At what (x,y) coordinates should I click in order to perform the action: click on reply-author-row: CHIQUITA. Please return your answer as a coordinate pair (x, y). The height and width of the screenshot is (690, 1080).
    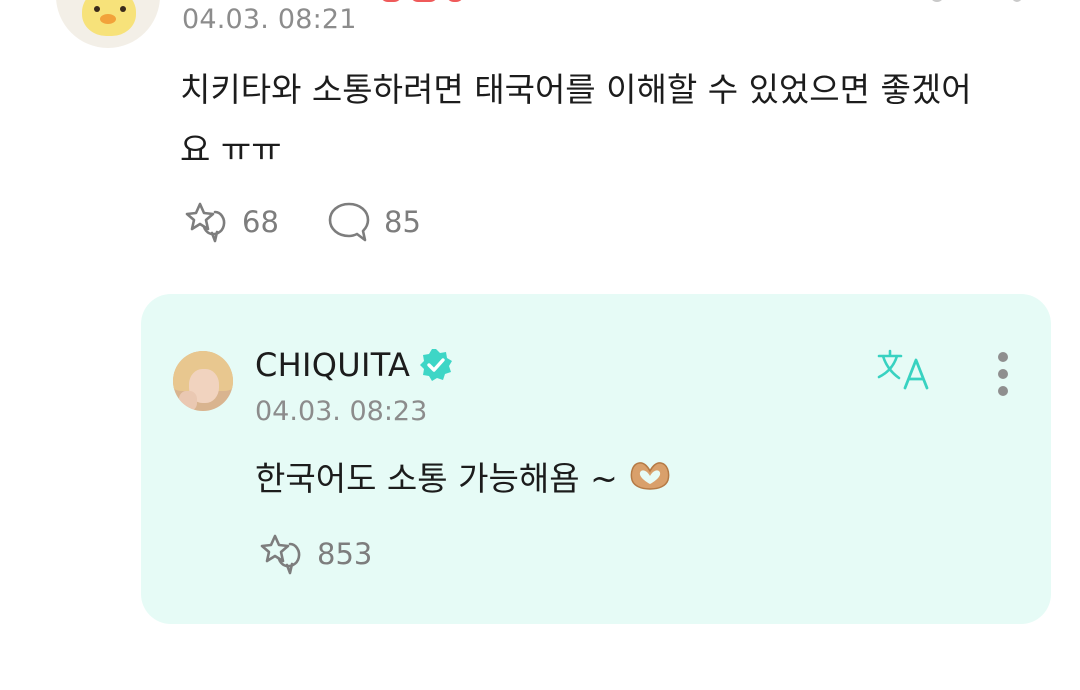
    Looking at the image, I should click on (354, 365).